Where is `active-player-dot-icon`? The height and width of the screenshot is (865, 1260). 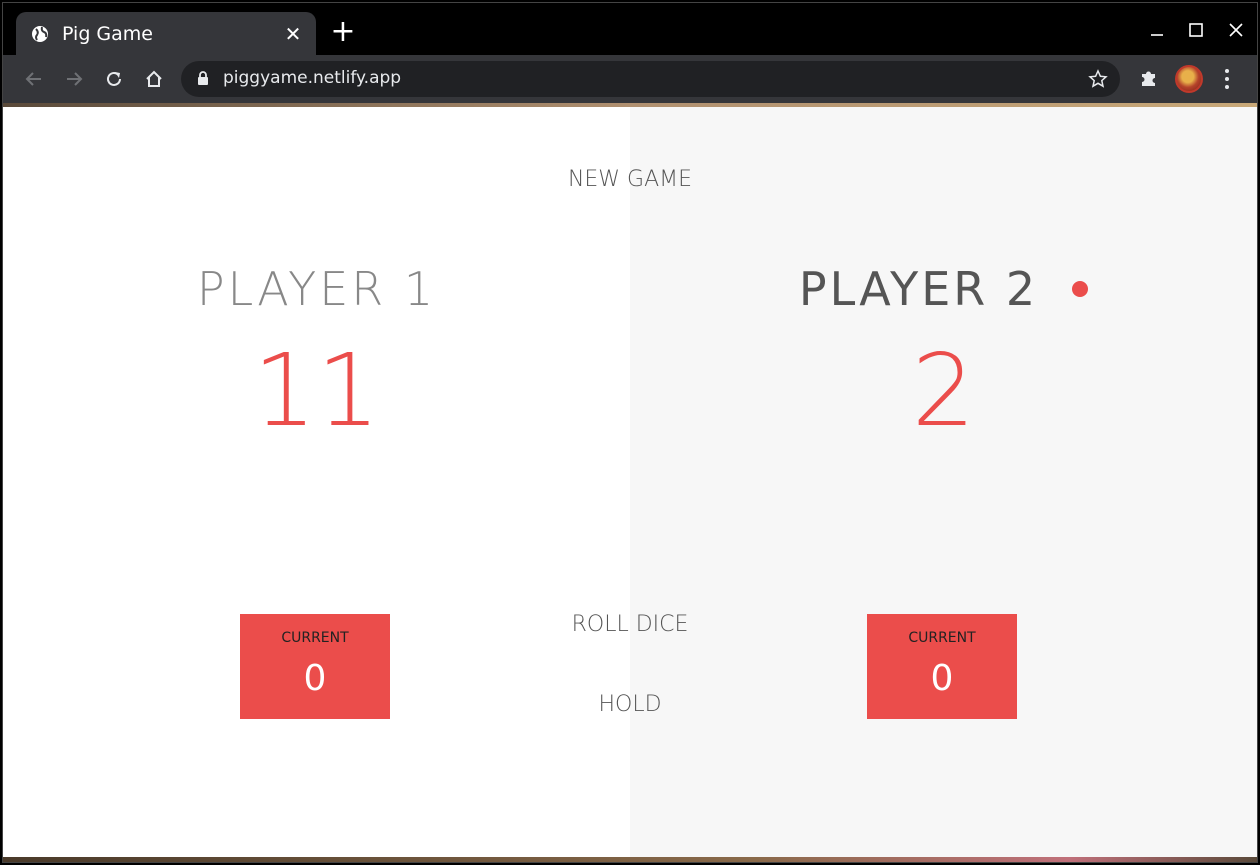
active-player-dot-icon is located at coordinates (1080, 288).